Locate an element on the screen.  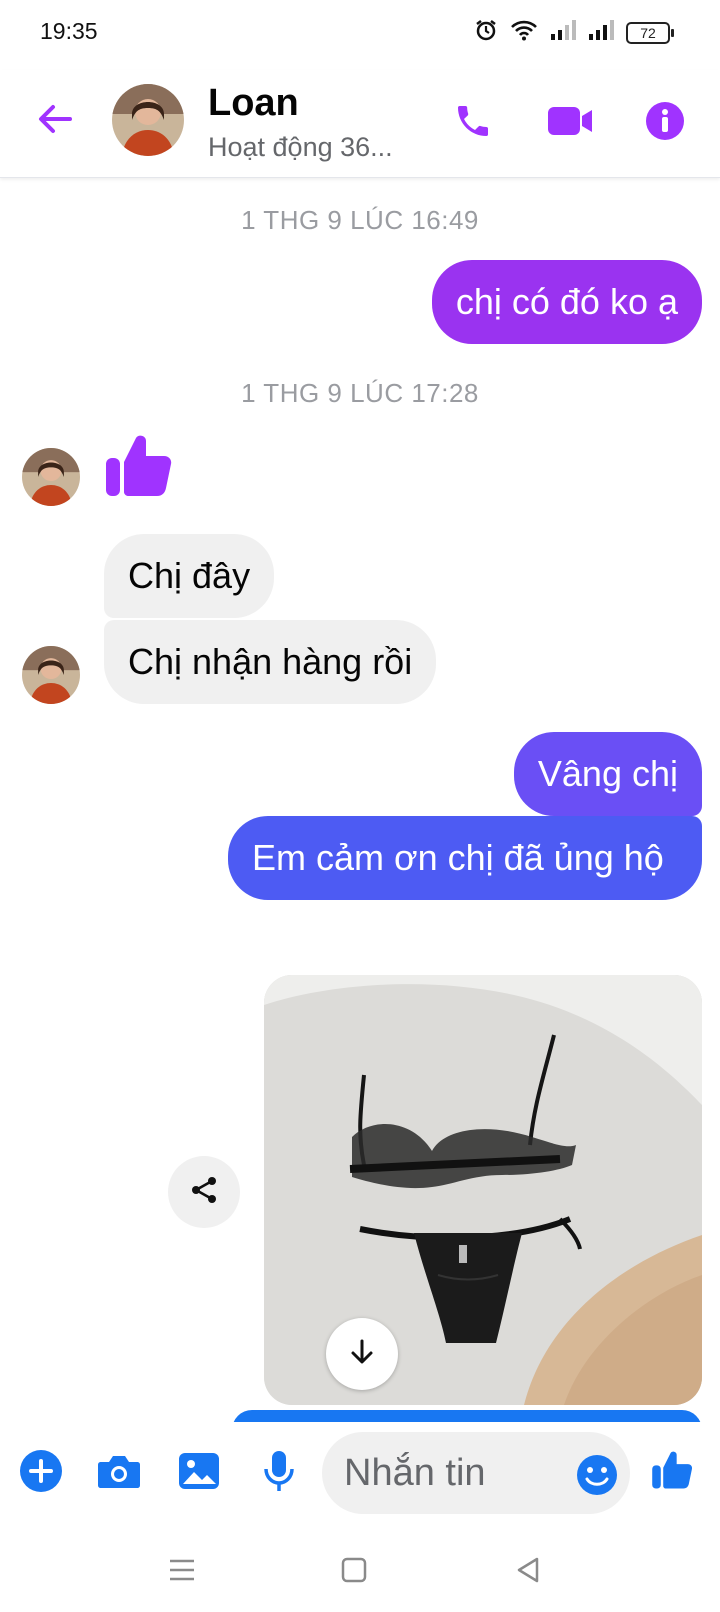
message-bubble-incoming: Chị đây is located at coordinates (189, 576).